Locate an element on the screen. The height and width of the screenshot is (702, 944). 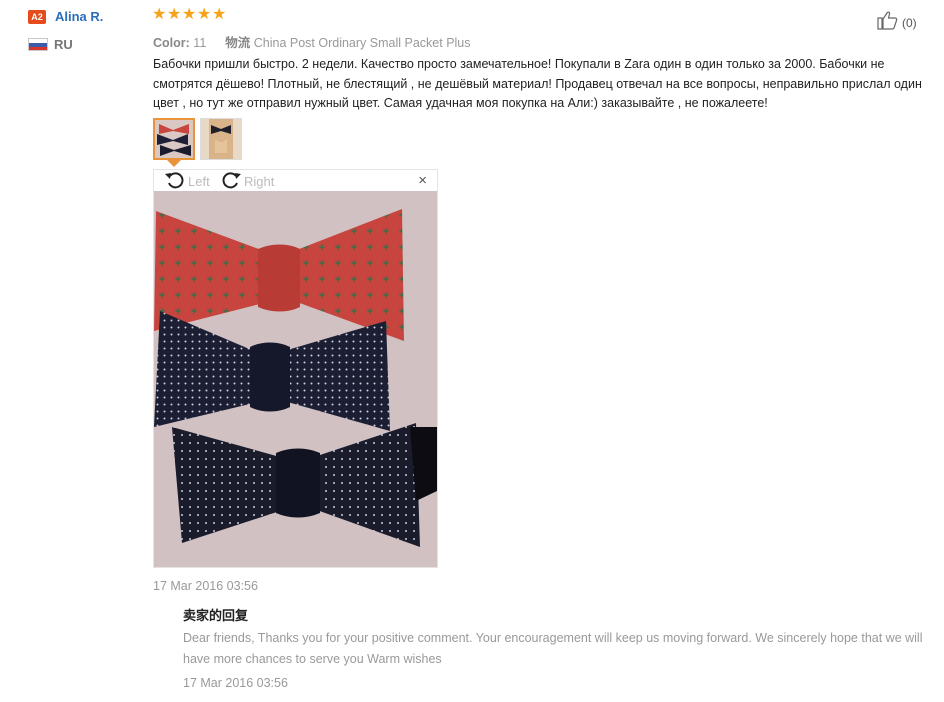
rotate-left-button: Left is located at coordinates (187, 181).